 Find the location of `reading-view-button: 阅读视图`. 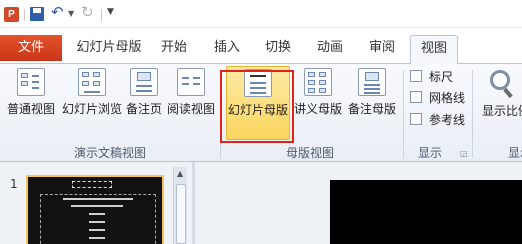

reading-view-button: 阅读视图 is located at coordinates (191, 103).